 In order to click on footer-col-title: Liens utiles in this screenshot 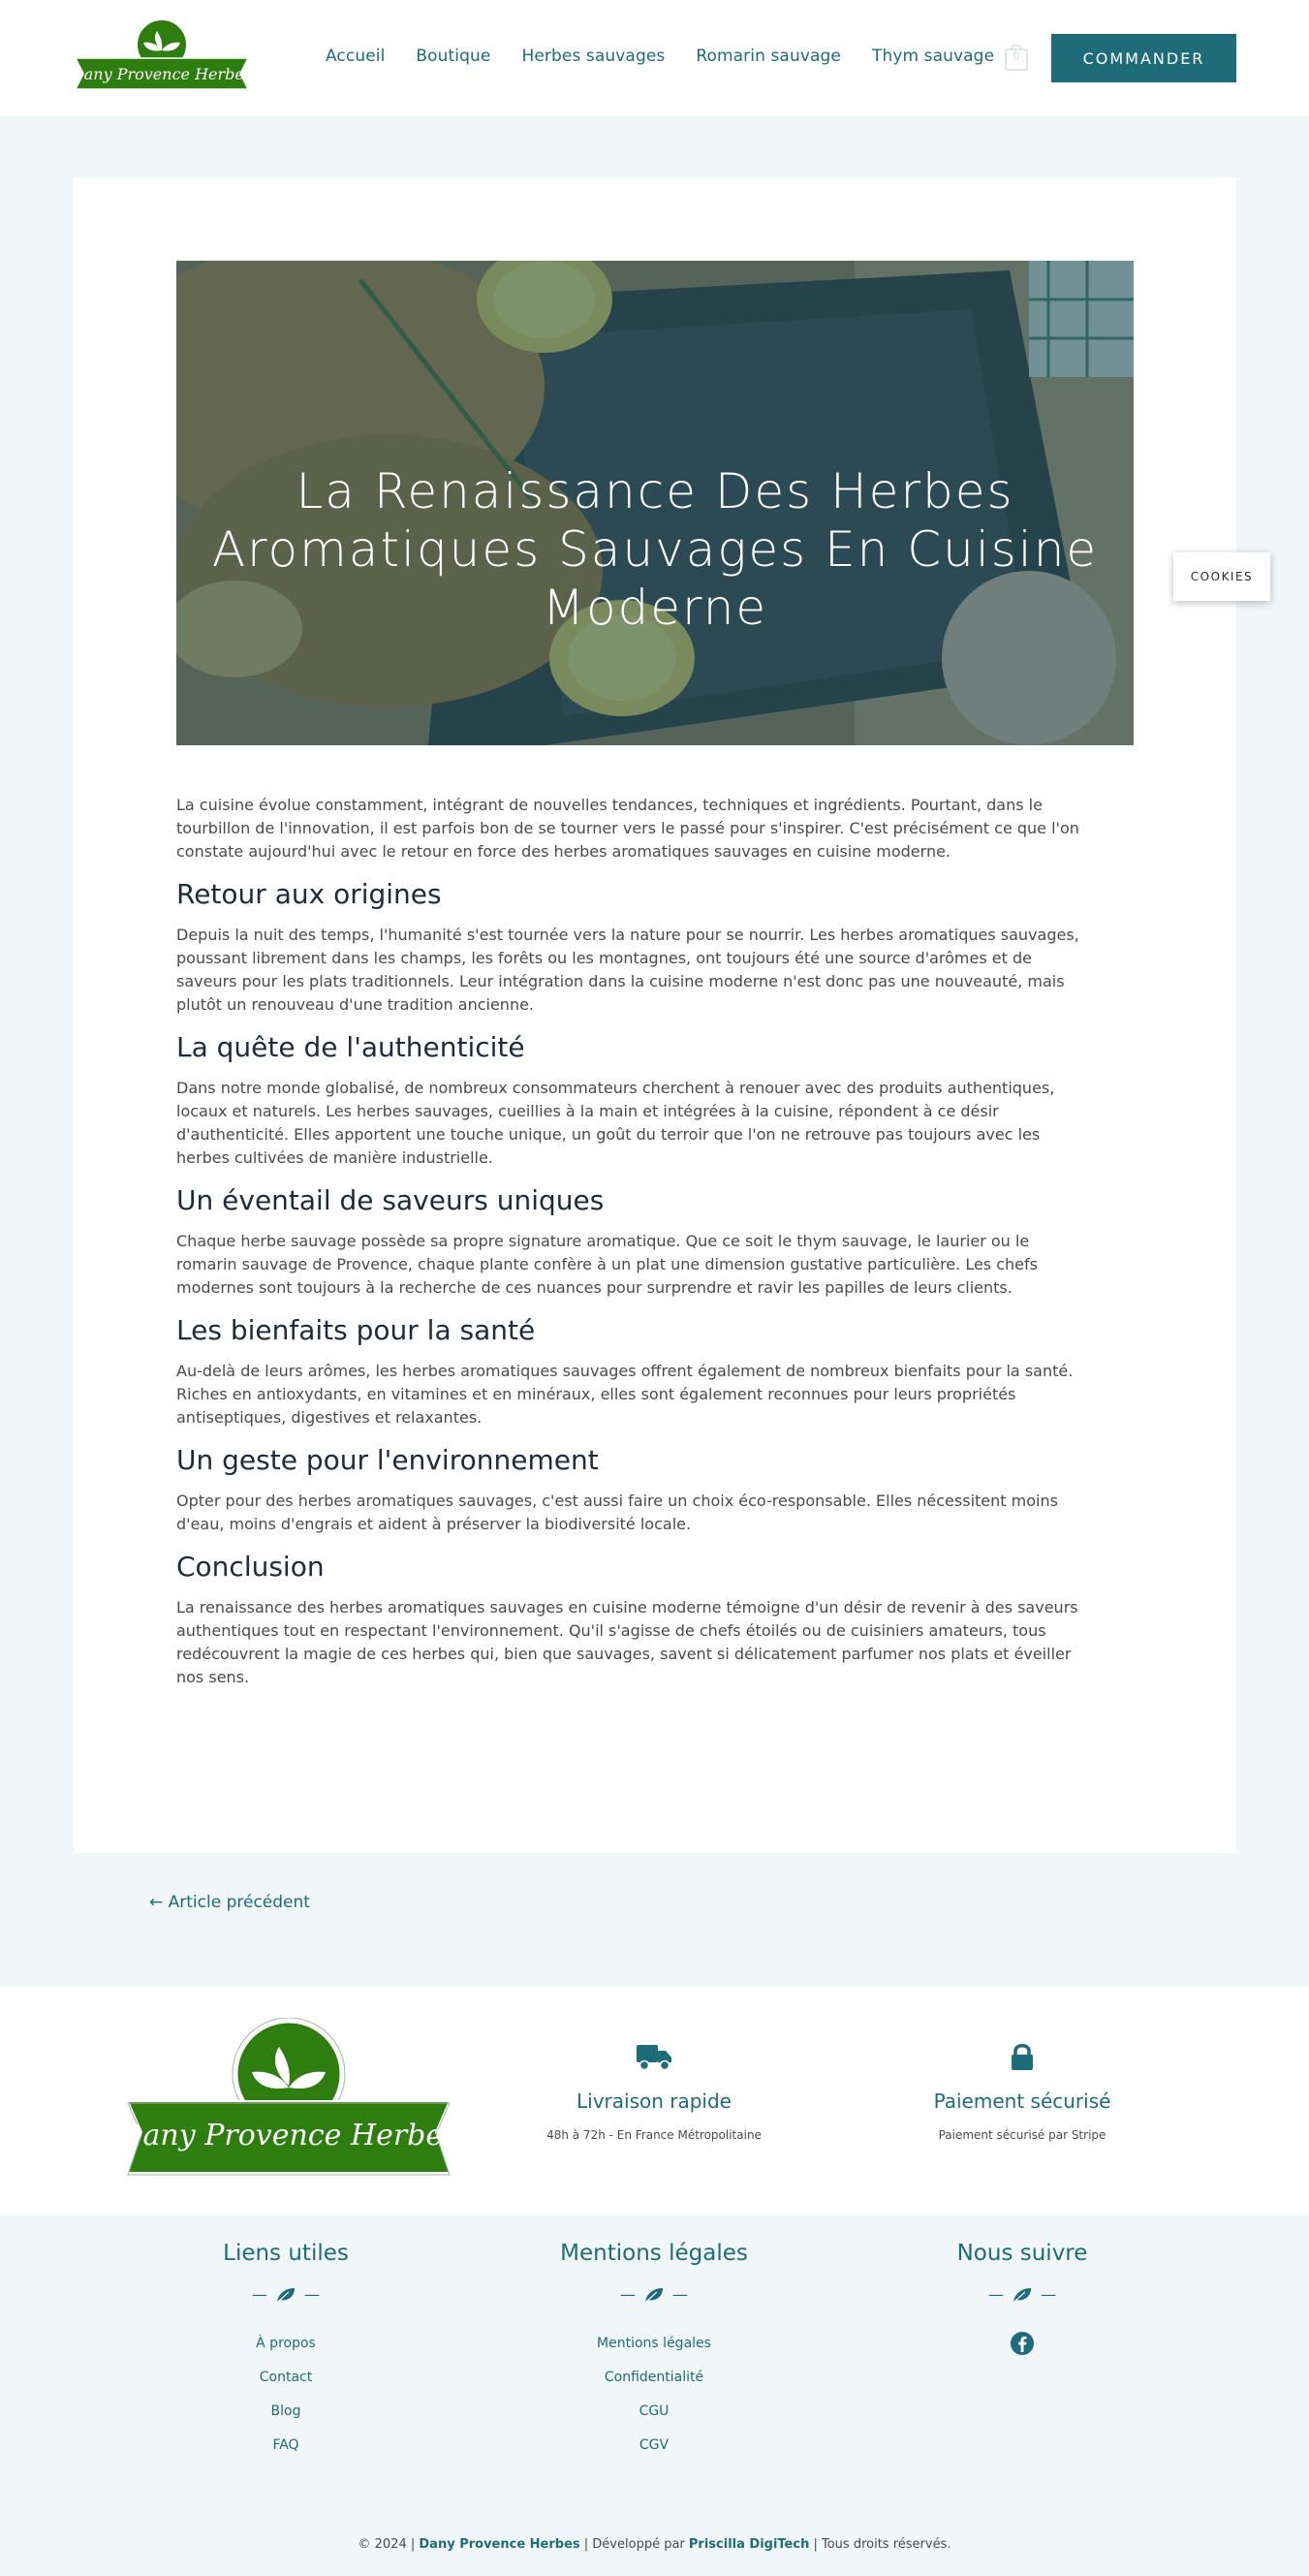, I will do `click(286, 2253)`.